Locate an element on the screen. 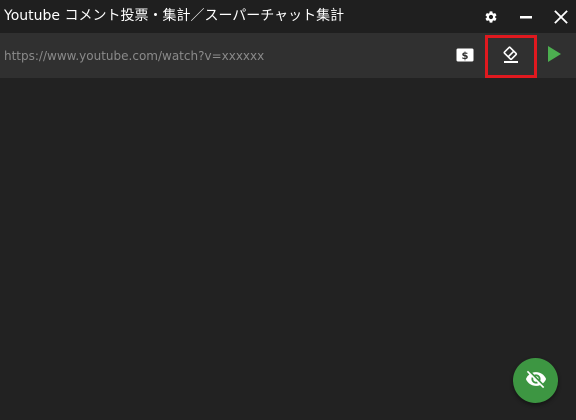  minimize-icon is located at coordinates (526, 17).